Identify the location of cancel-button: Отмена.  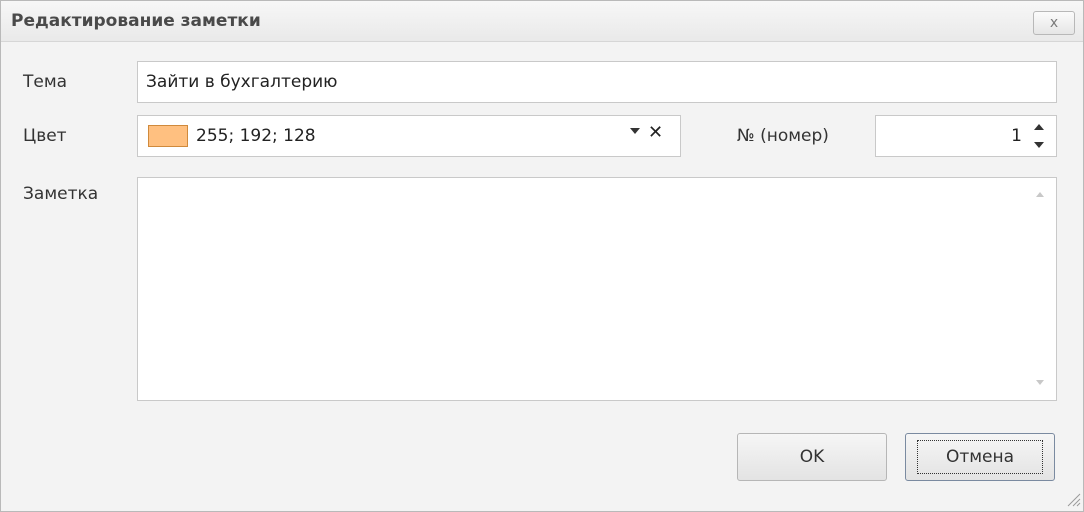
(980, 457).